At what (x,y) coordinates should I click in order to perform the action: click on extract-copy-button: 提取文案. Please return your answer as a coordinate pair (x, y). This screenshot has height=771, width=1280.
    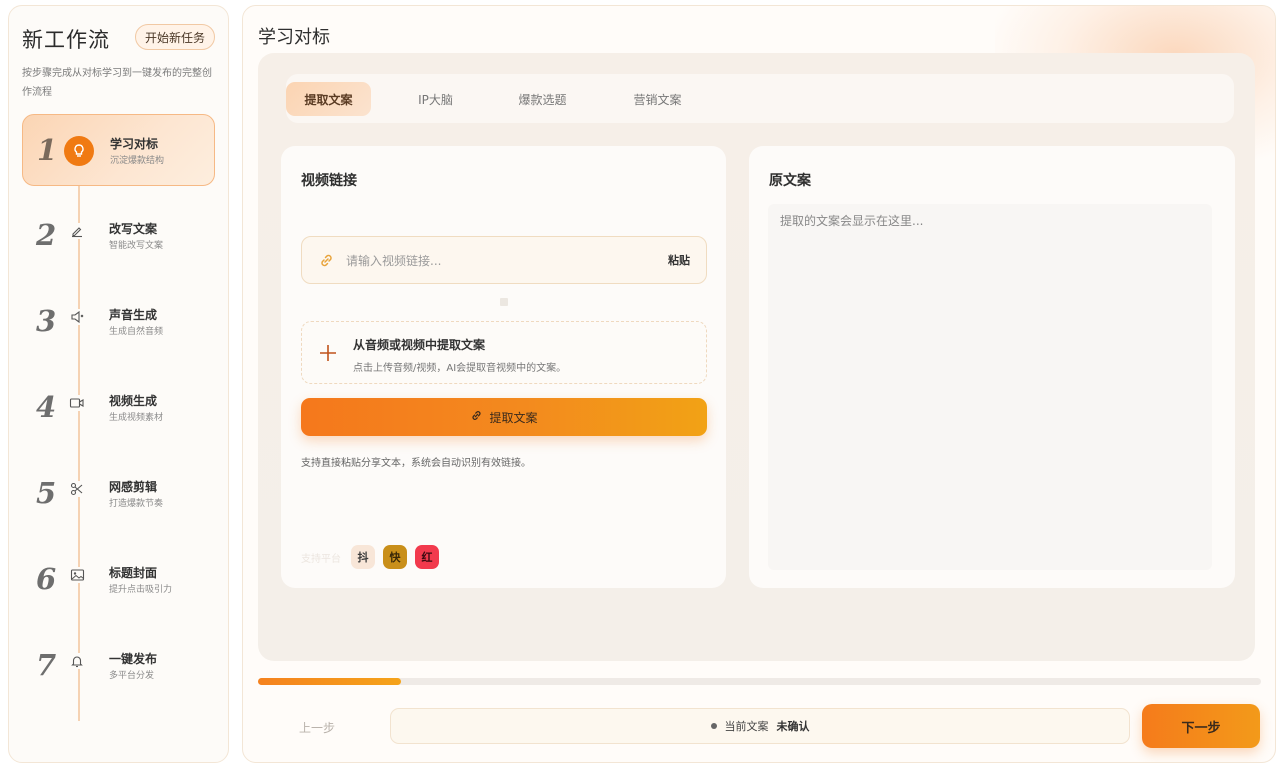
    Looking at the image, I should click on (504, 417).